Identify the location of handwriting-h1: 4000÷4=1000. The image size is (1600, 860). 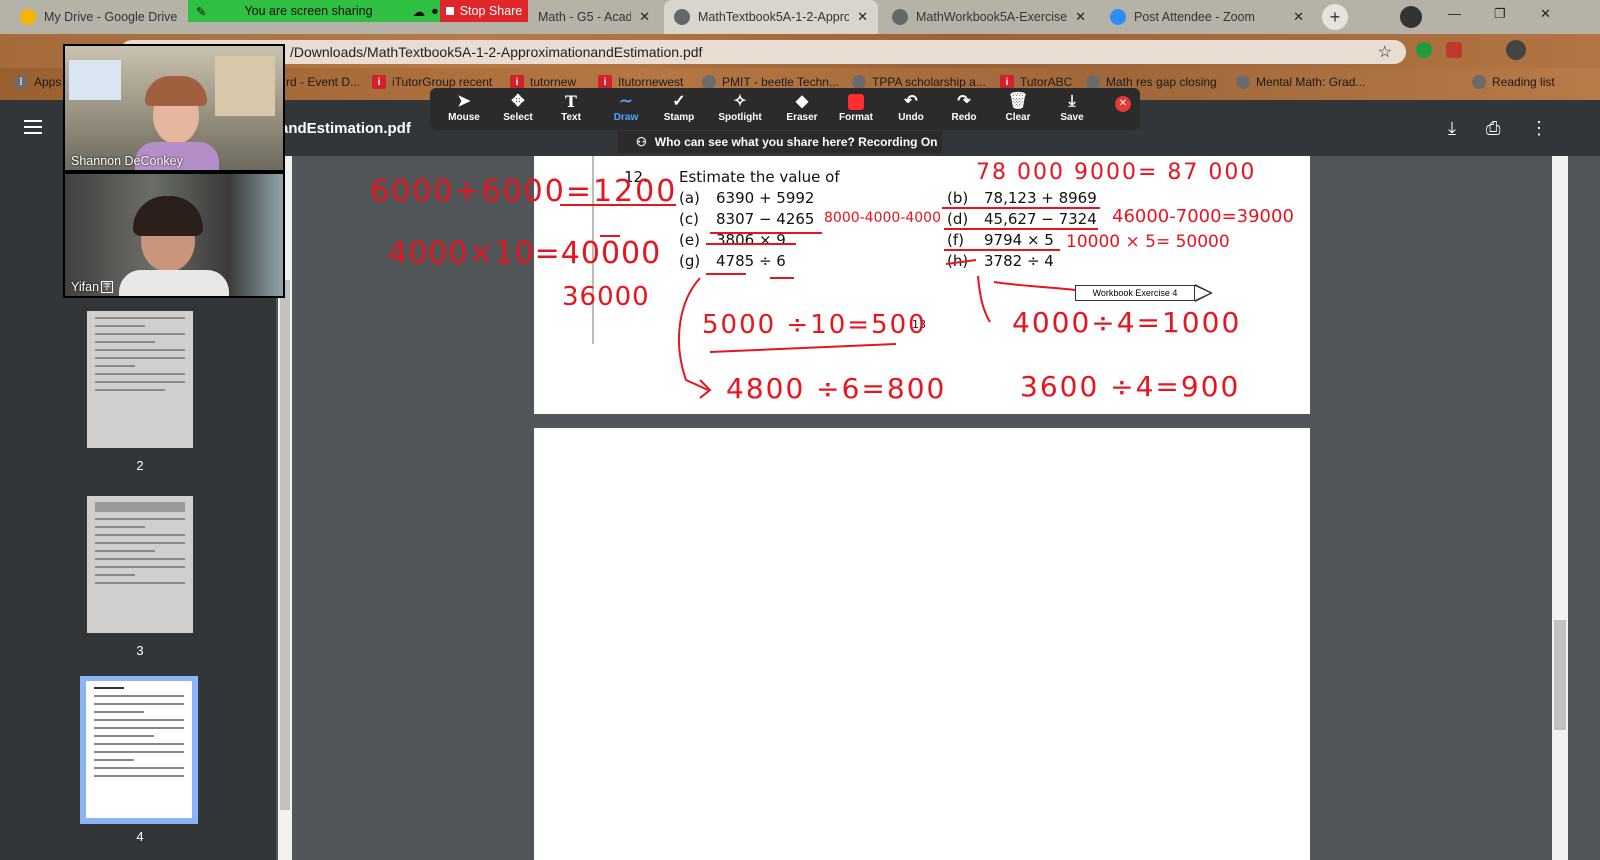
(1127, 322).